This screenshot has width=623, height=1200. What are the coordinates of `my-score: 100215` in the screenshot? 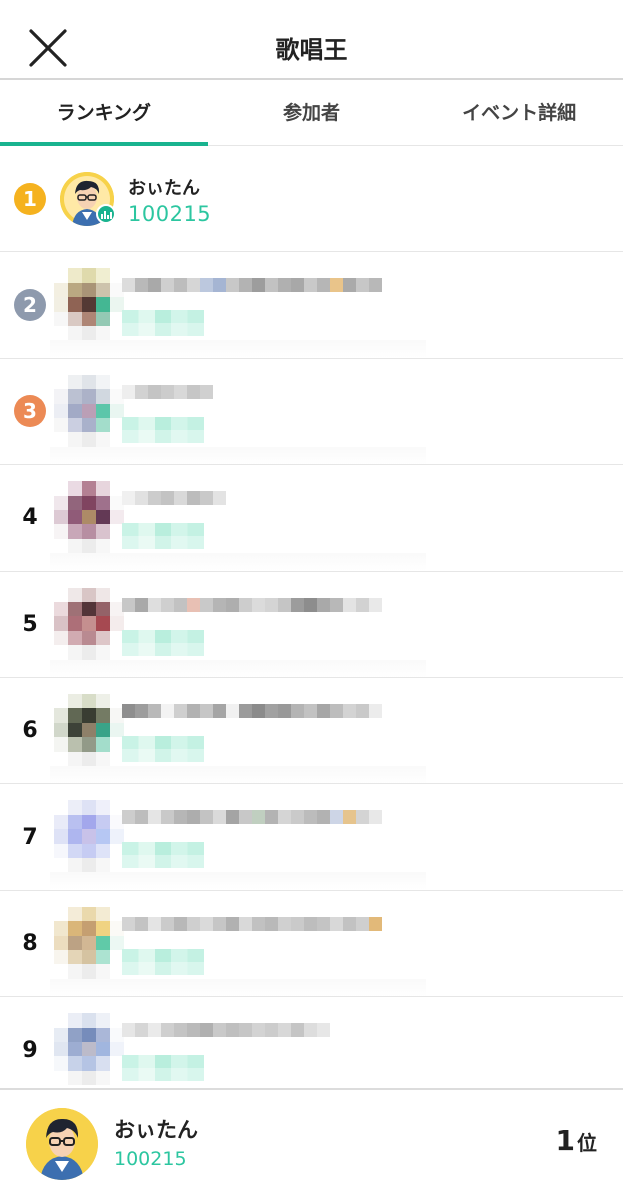 It's located at (150, 1159).